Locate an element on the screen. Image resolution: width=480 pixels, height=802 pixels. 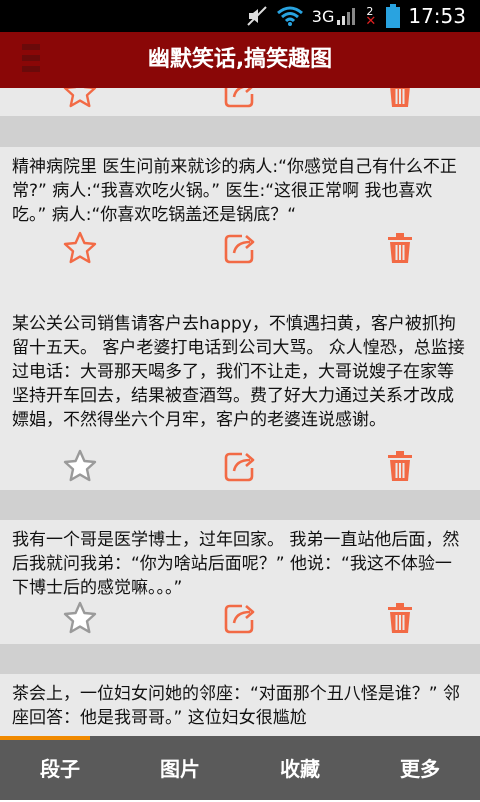
network-type-label: 3G is located at coordinates (323, 16).